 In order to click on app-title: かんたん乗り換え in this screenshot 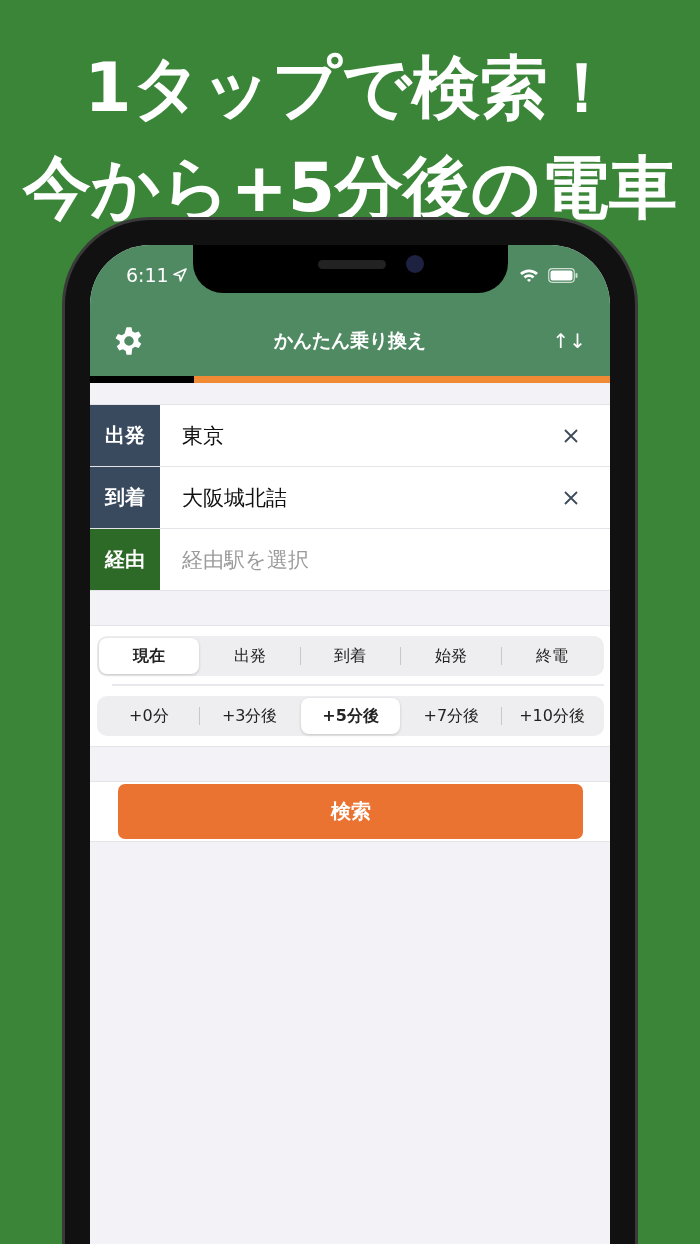, I will do `click(350, 340)`.